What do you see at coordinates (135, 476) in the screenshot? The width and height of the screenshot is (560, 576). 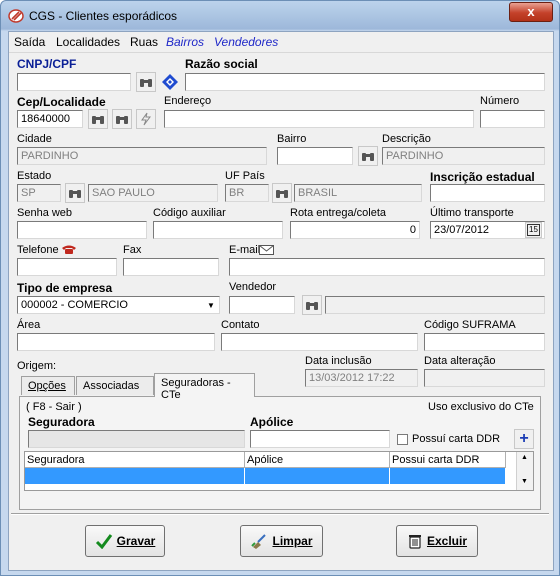 I see `grid-cell` at bounding box center [135, 476].